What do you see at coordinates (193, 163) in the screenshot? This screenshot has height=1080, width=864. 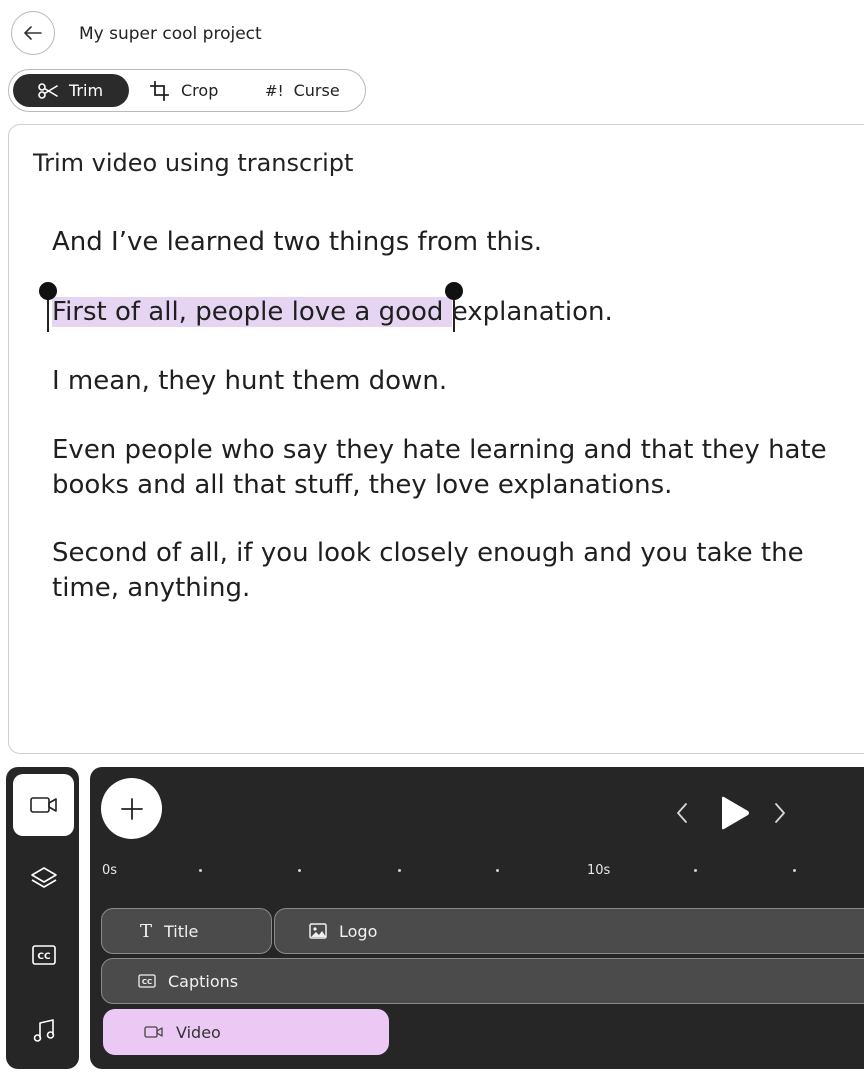 I see `panel-title: Trim video using transcript` at bounding box center [193, 163].